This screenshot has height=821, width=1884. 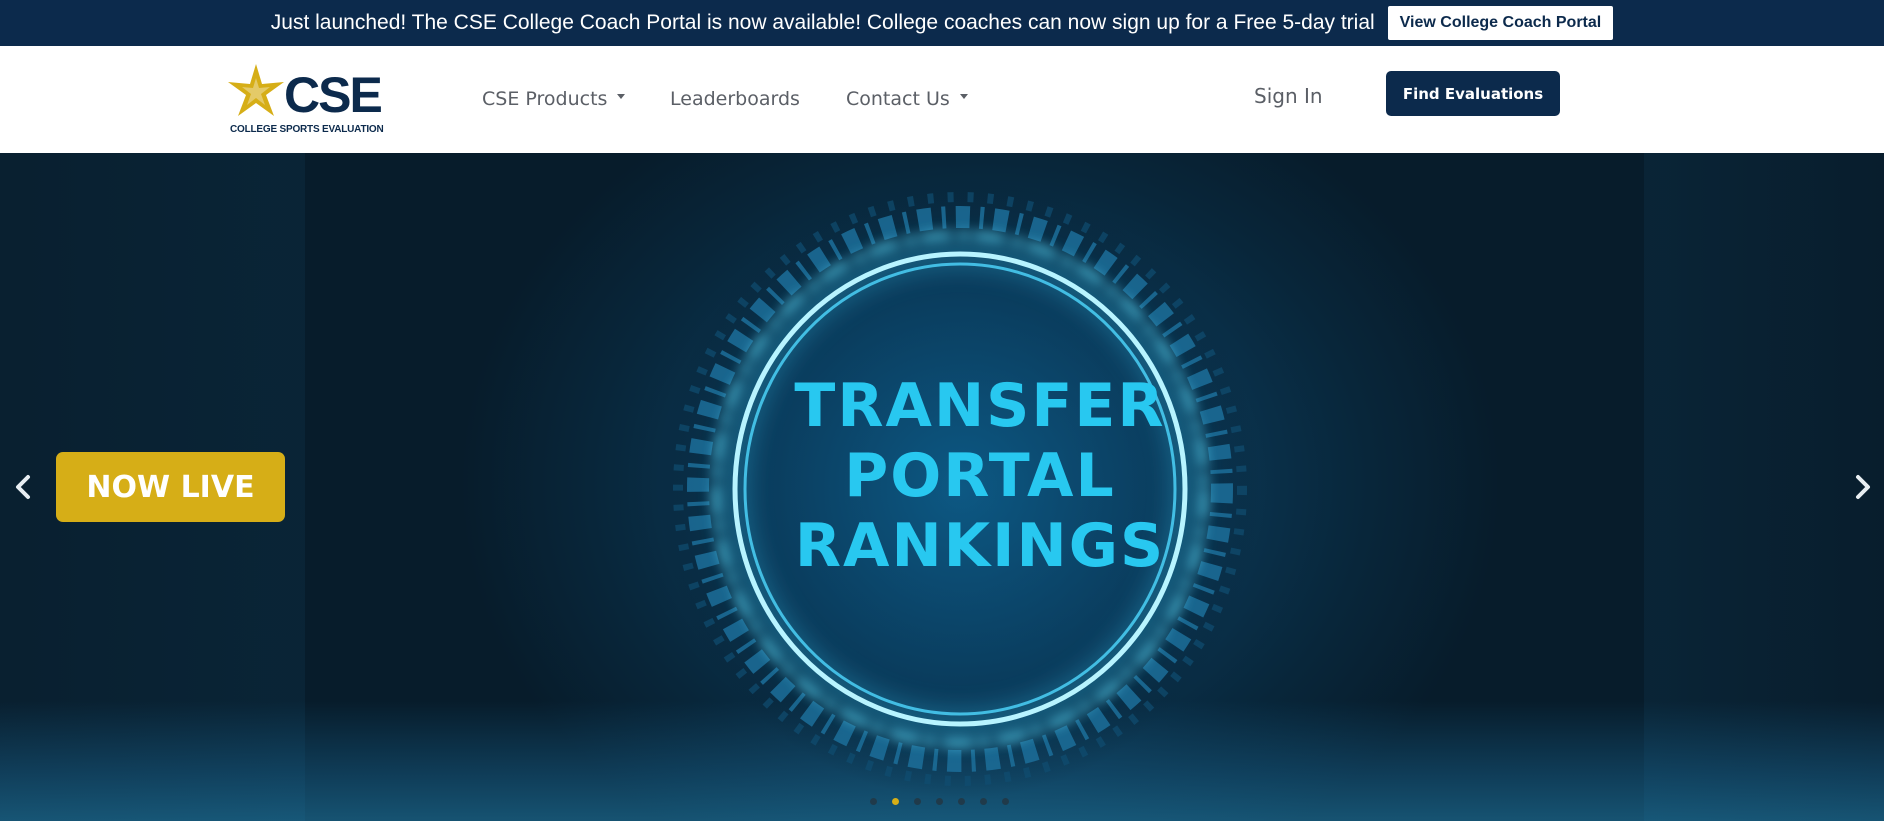 I want to click on sign-in-link: Sign In, so click(x=1288, y=96).